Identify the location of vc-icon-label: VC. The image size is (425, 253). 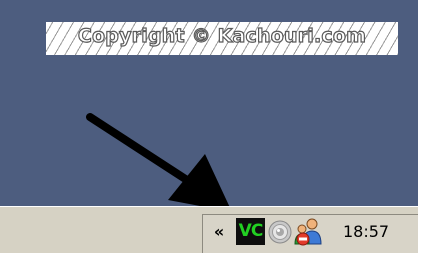
(251, 231).